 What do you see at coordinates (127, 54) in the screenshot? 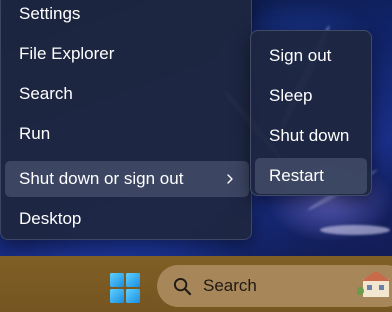
I see `menu-item-file-explorer: File Explorer` at bounding box center [127, 54].